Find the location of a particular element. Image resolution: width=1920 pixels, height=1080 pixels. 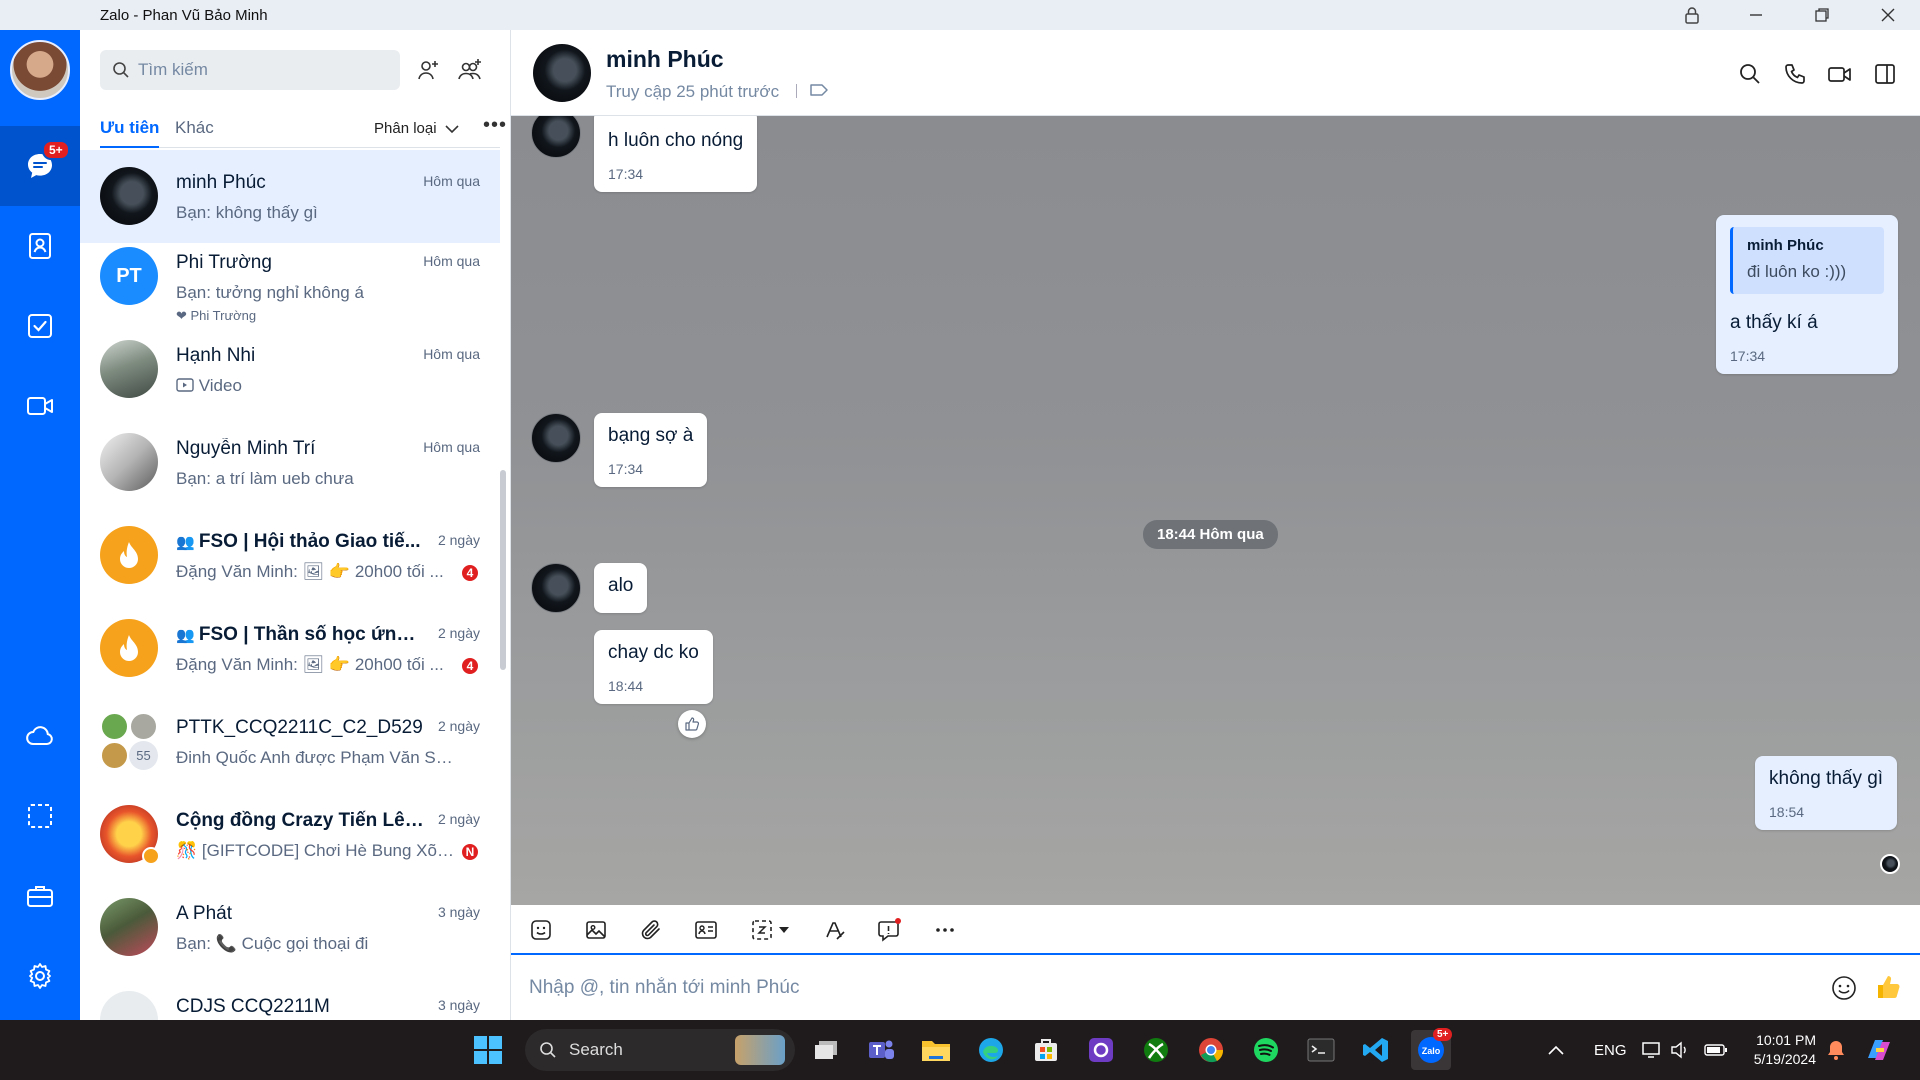

thumbs-up-icon is located at coordinates (1889, 987).